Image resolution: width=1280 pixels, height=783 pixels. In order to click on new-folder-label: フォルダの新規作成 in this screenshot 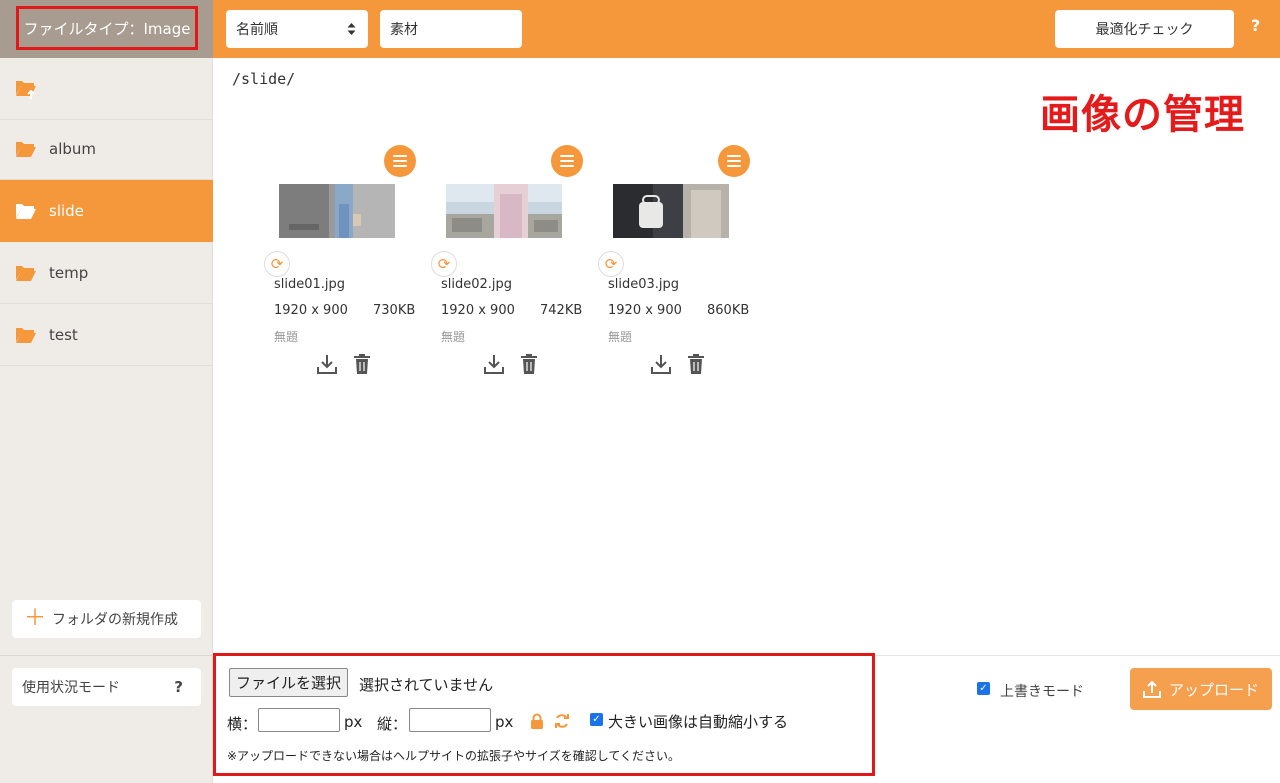, I will do `click(115, 620)`.